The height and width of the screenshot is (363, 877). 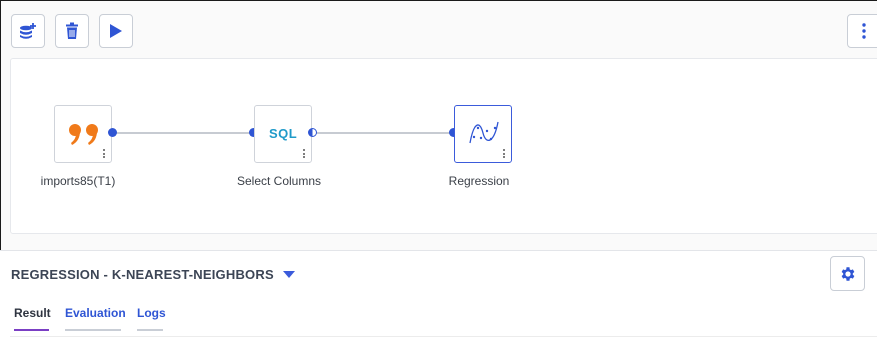 I want to click on node-select-columns: SQL, so click(x=283, y=134).